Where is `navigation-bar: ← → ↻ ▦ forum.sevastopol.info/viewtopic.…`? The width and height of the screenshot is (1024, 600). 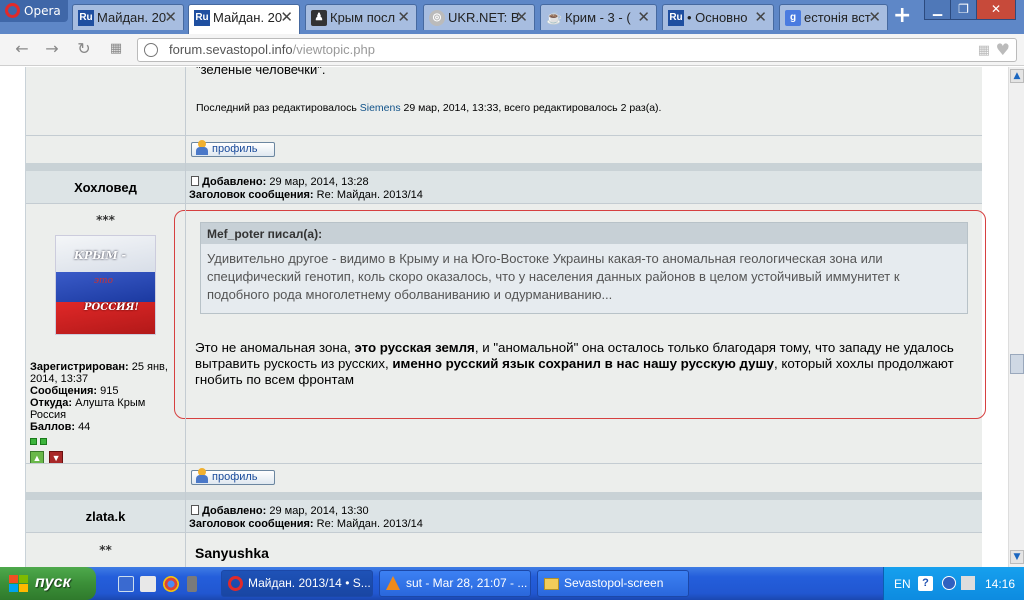 navigation-bar: ← → ↻ ▦ forum.sevastopol.info/viewtopic.… is located at coordinates (512, 50).